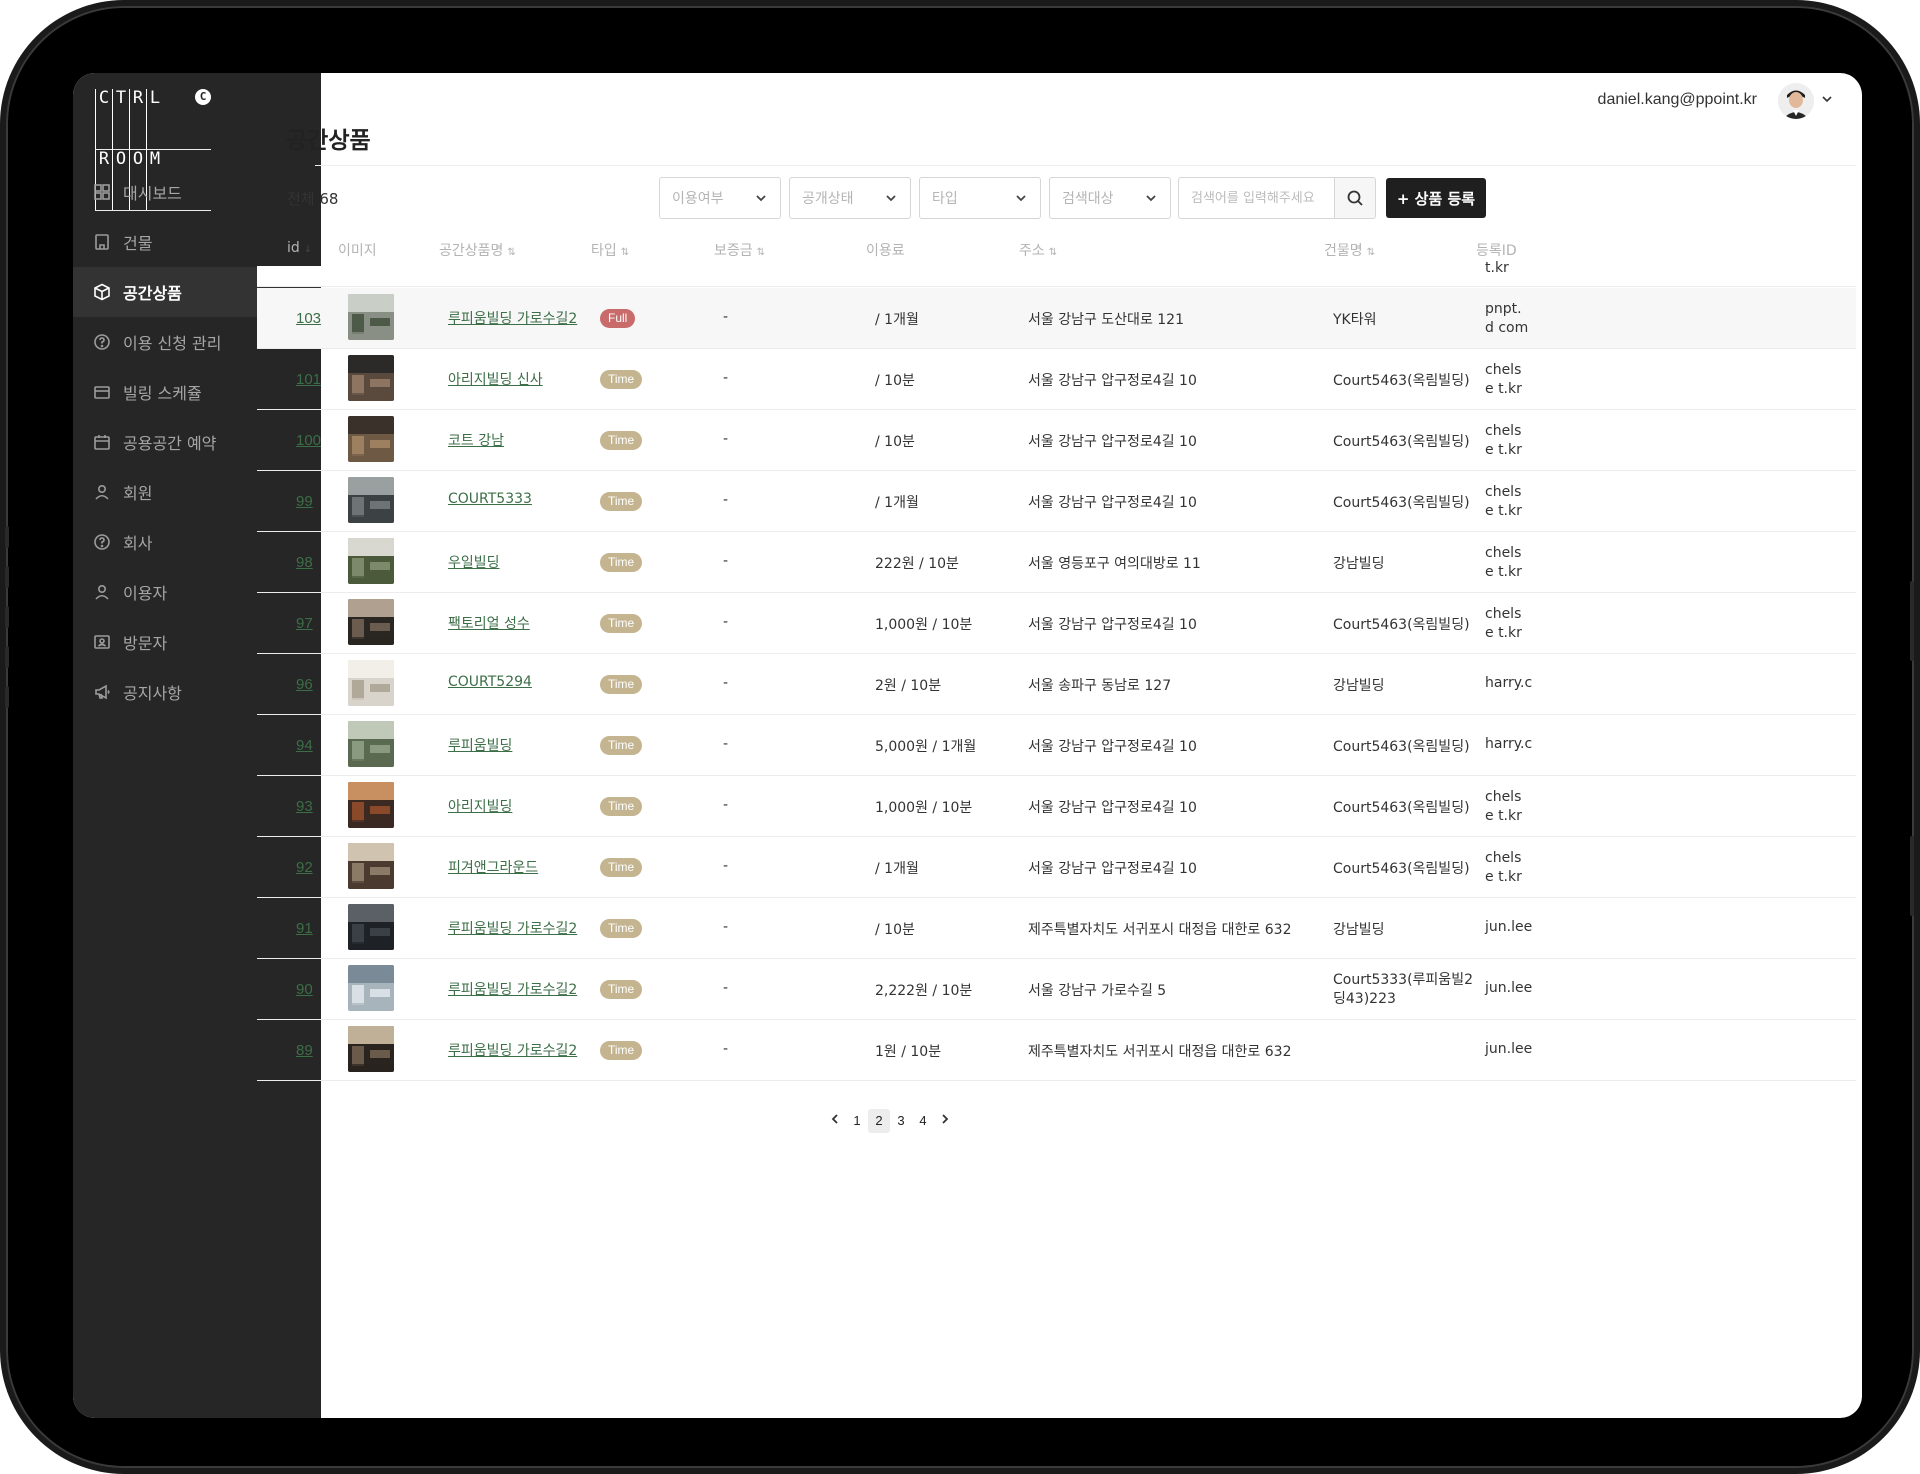  Describe the element at coordinates (304, 562) in the screenshot. I see `product-id-link: 98` at that location.